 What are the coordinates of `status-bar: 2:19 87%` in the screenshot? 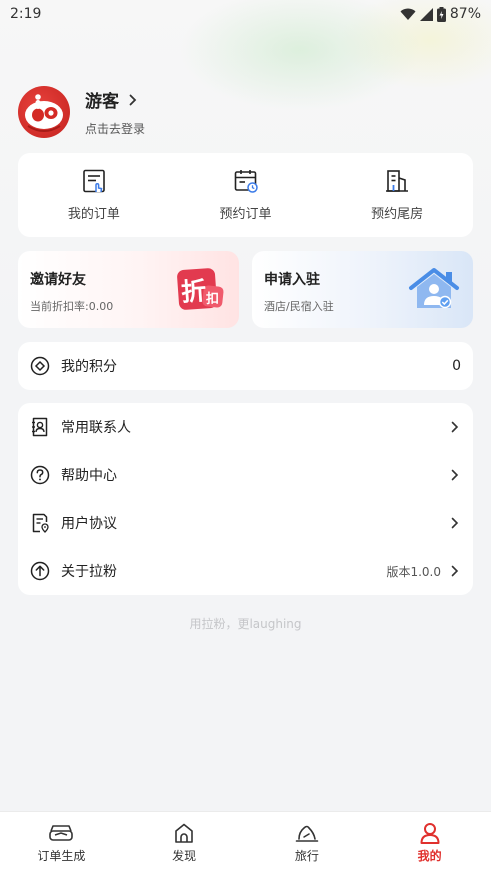 It's located at (245, 14).